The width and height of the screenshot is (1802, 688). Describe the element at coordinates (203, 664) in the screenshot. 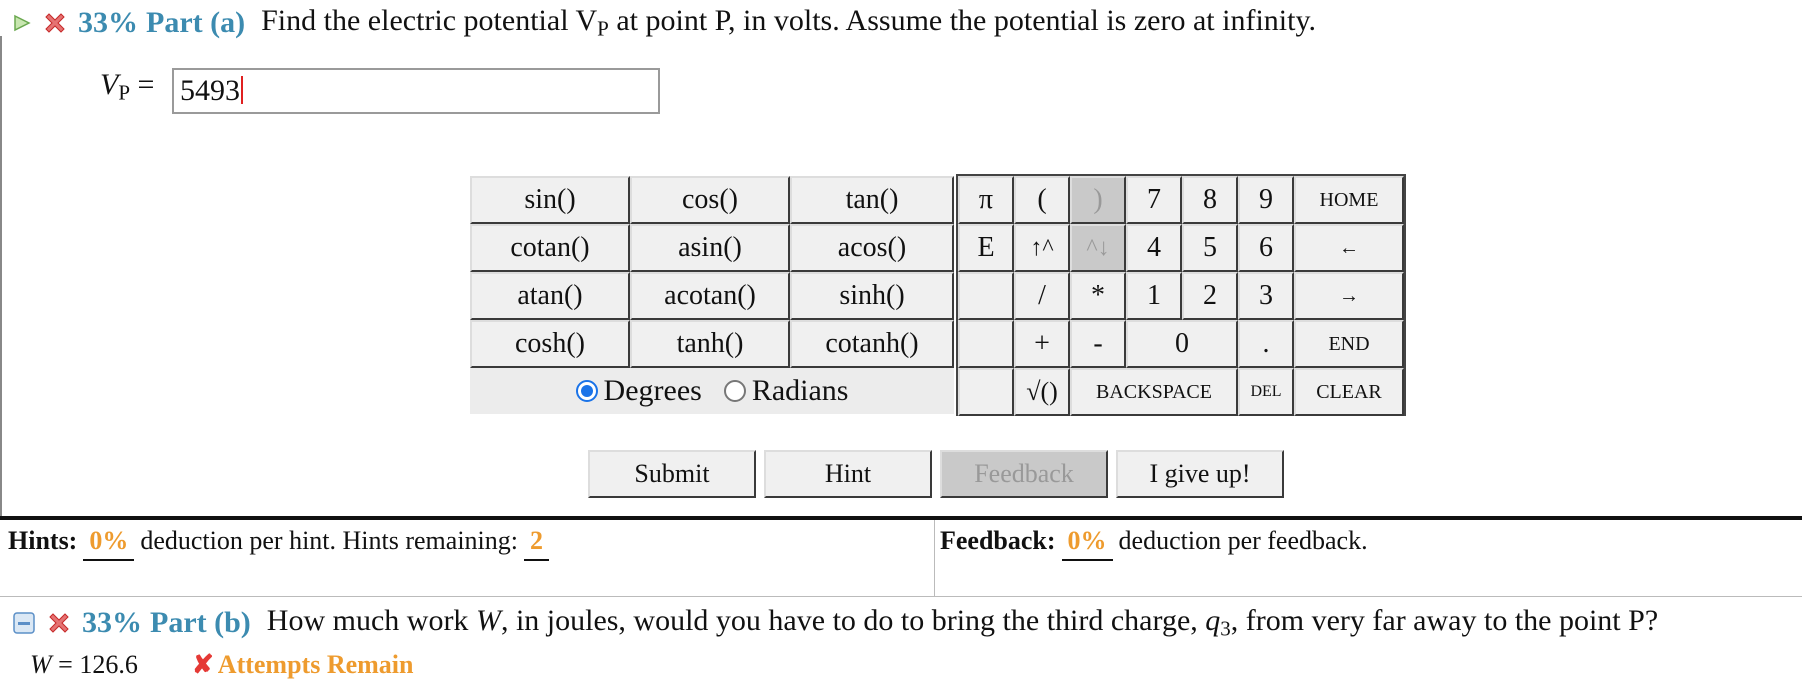

I see `cross-icon: ✘` at that location.